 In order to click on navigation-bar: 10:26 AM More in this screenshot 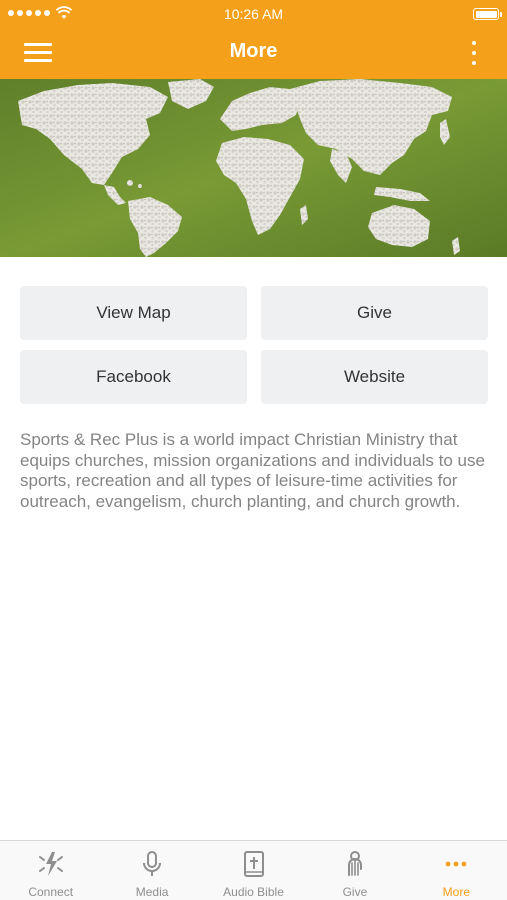, I will do `click(253, 39)`.